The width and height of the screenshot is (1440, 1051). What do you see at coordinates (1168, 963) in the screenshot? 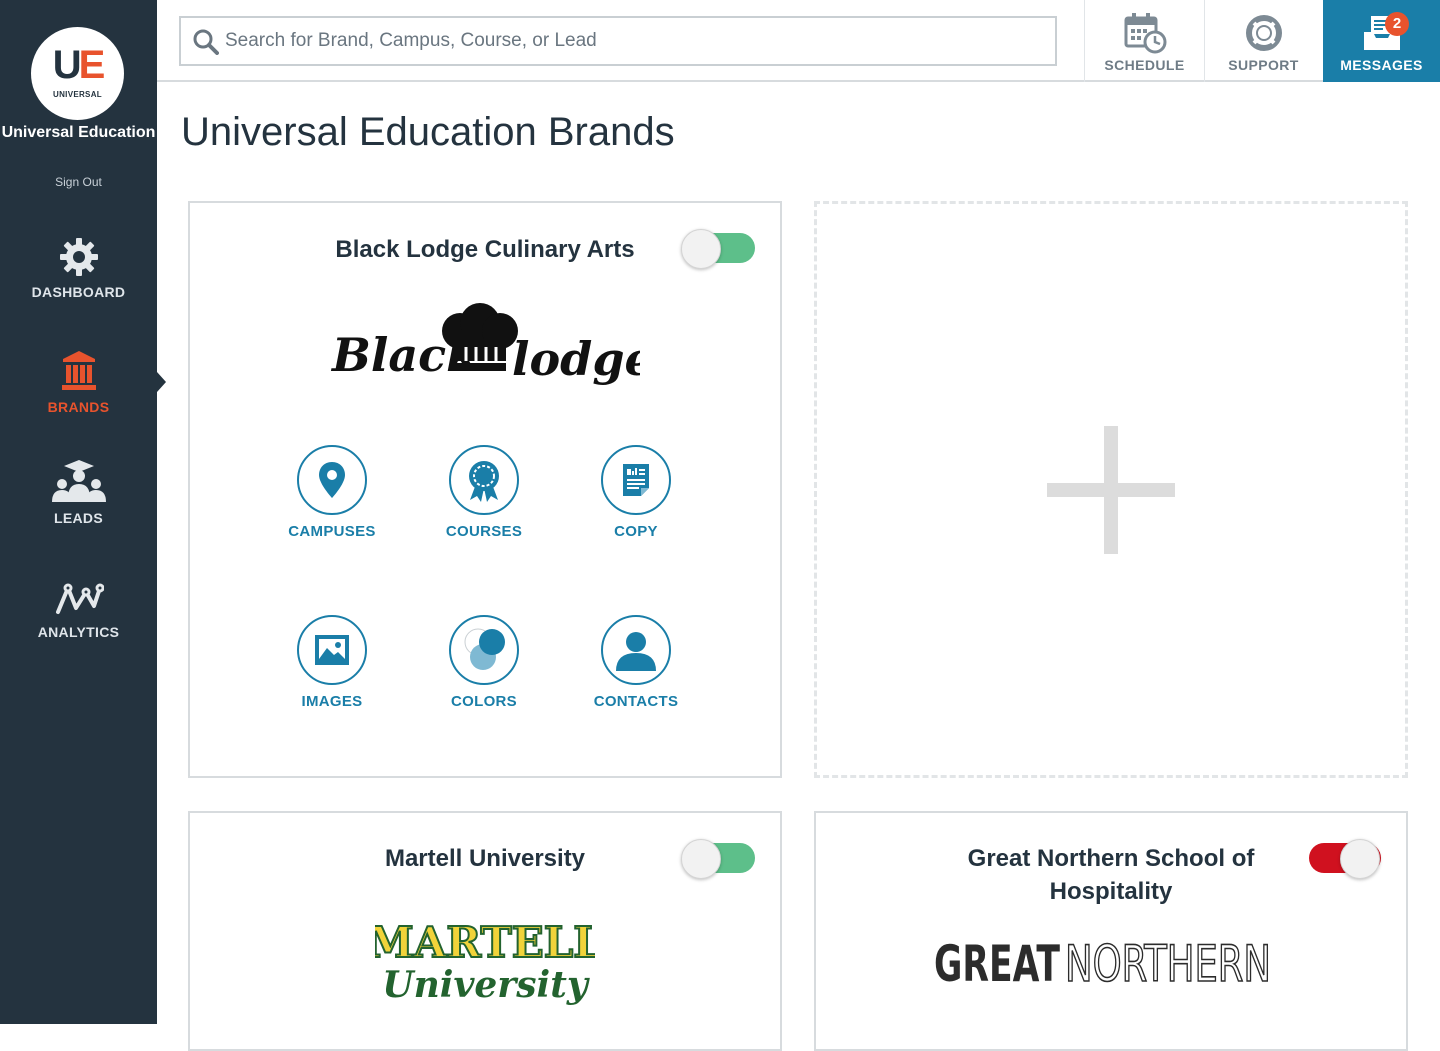
I see `logo-word-northern: NORTHERN` at bounding box center [1168, 963].